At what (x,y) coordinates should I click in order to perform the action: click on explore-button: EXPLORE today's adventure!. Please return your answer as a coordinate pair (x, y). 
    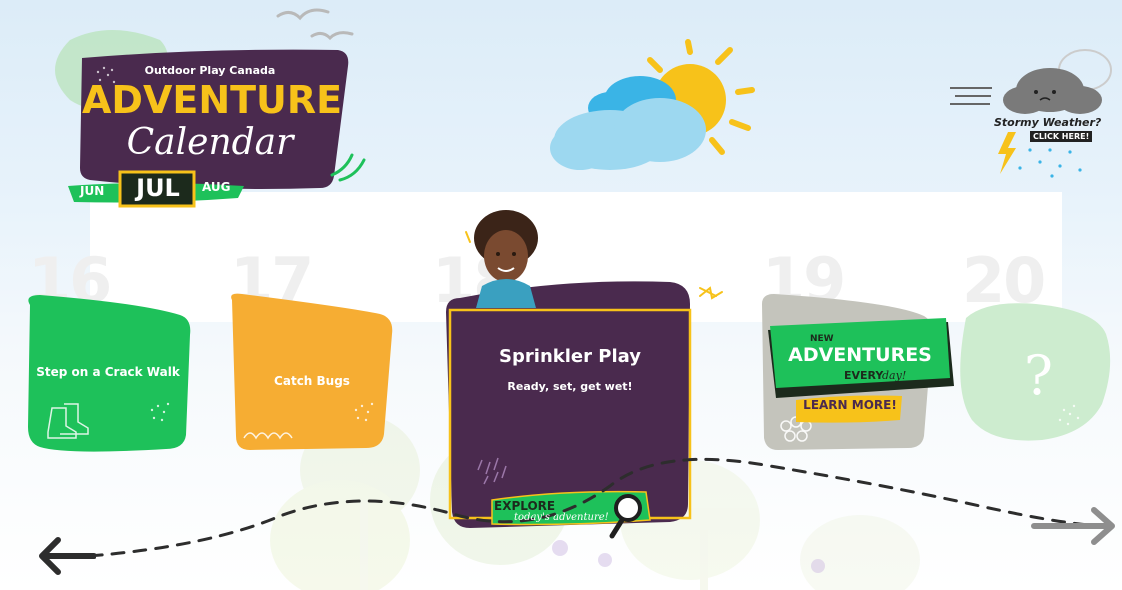
    Looking at the image, I should click on (556, 514).